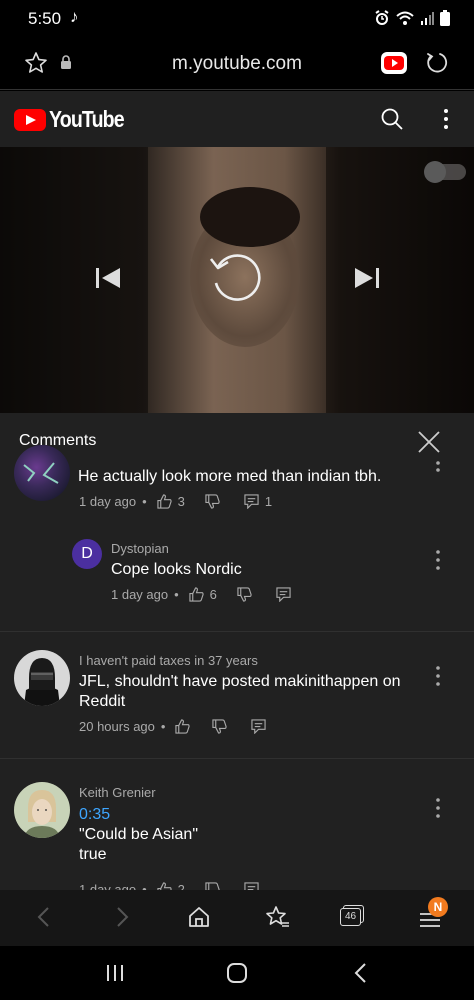 This screenshot has height=1000, width=474. What do you see at coordinates (176, 569) in the screenshot?
I see `comment-text: Cope looks Nordic` at bounding box center [176, 569].